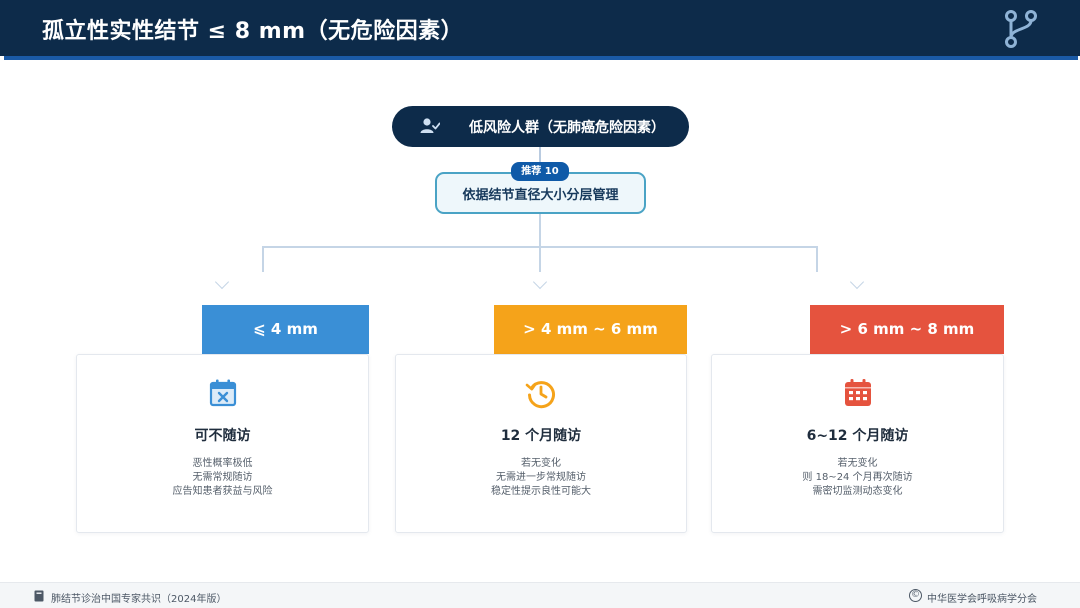  Describe the element at coordinates (915, 595) in the screenshot. I see `copyright-icon: ©` at that location.